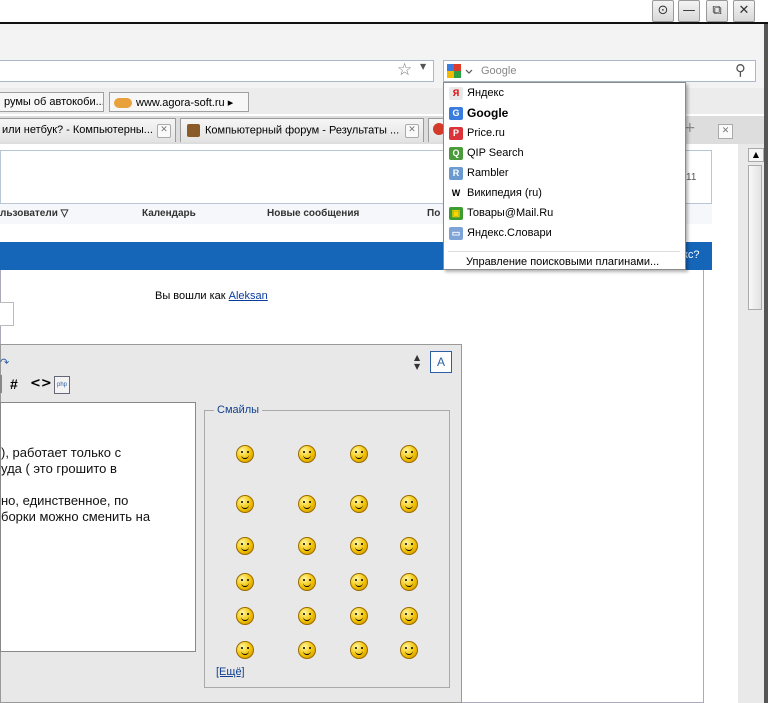 The width and height of the screenshot is (768, 703). I want to click on engine-label: Google, so click(488, 113).